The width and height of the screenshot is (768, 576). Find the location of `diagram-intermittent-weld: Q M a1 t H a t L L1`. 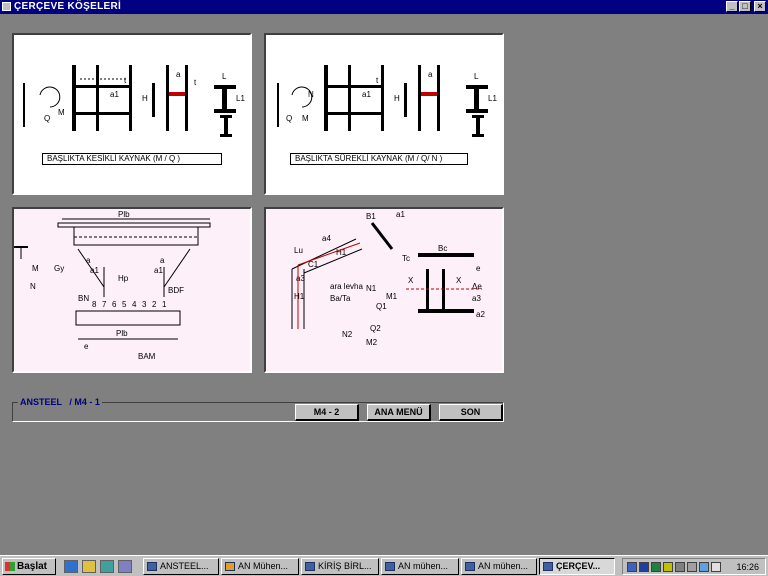

diagram-intermittent-weld: Q M a1 t H a t L L1 is located at coordinates (134, 101).